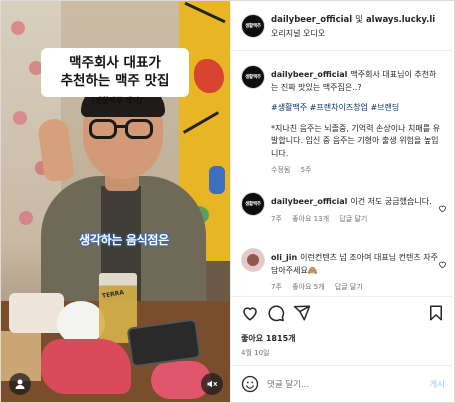 The height and width of the screenshot is (403, 455). Describe the element at coordinates (308, 287) in the screenshot. I see `comment-likes: 좋아요 5개` at that location.